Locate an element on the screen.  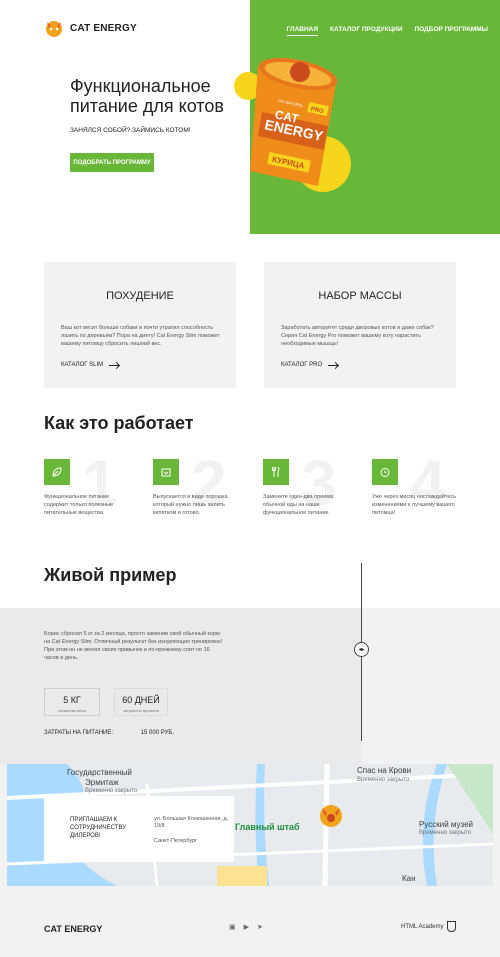
choose-program-button: ПОДОБРАТЬ ПРОГРАММУ is located at coordinates (112, 162).